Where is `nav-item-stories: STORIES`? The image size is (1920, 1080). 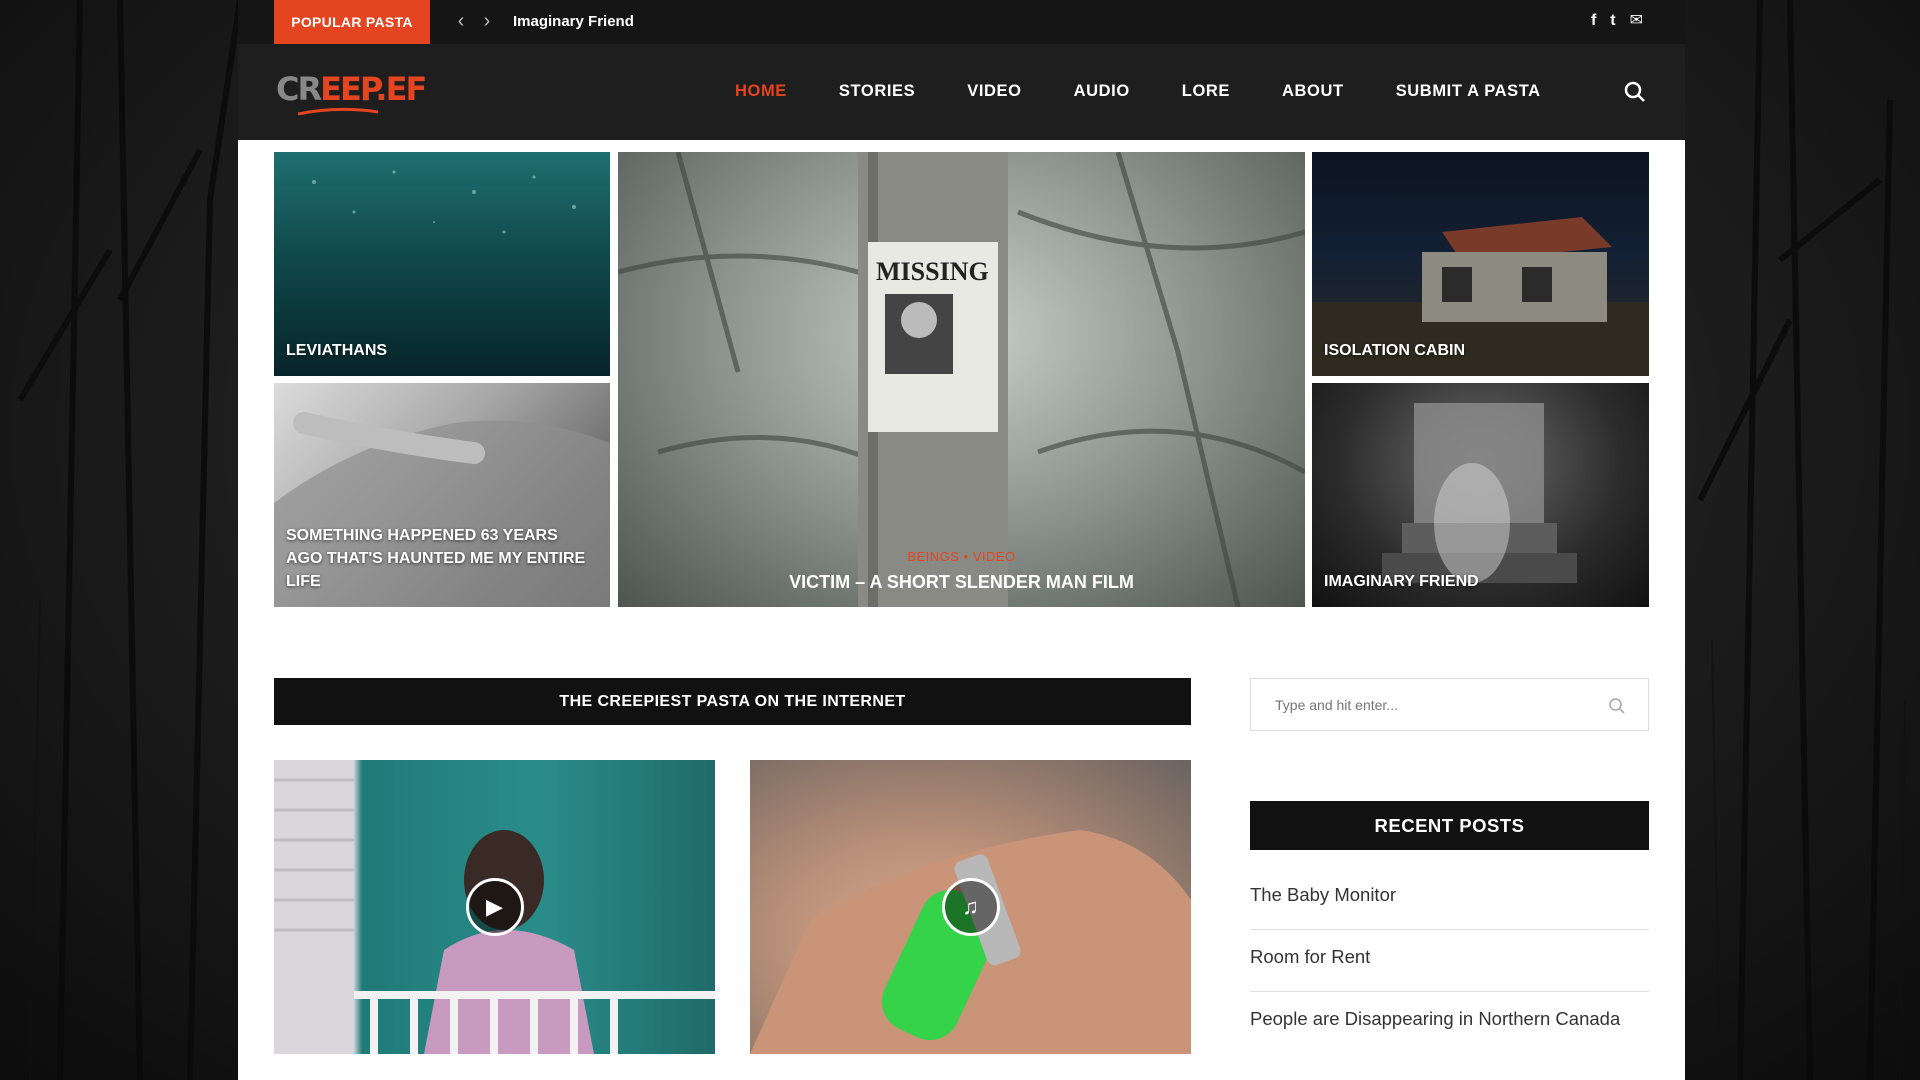
nav-item-stories: STORIES is located at coordinates (877, 91).